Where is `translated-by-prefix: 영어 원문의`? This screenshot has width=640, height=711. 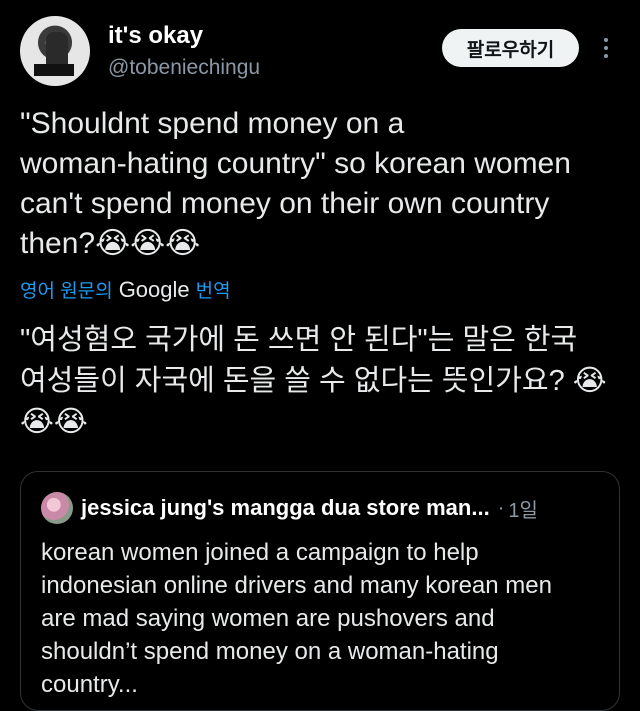
translated-by-prefix: 영어 원문의 is located at coordinates (66, 291).